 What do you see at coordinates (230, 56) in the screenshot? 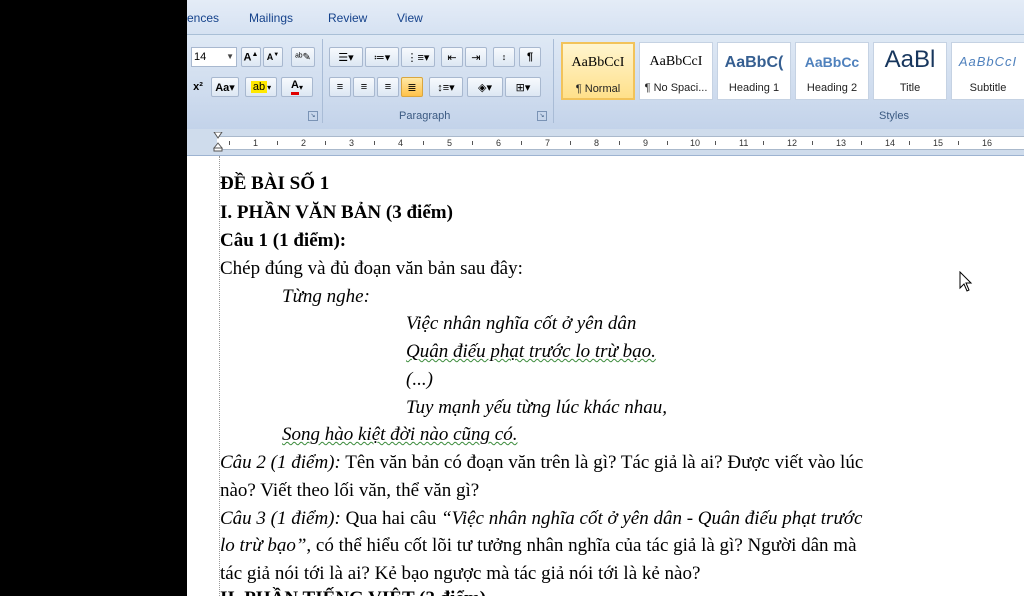
I see `chevron-down-icon: ▼` at bounding box center [230, 56].